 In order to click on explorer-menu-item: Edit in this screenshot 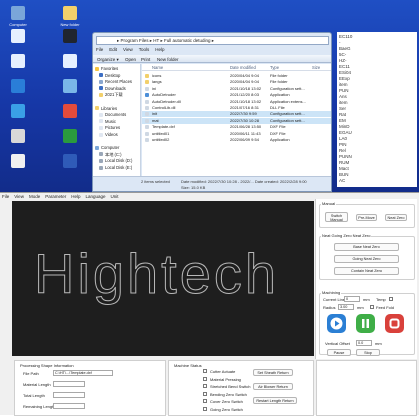, I will do `click(113, 49)`.